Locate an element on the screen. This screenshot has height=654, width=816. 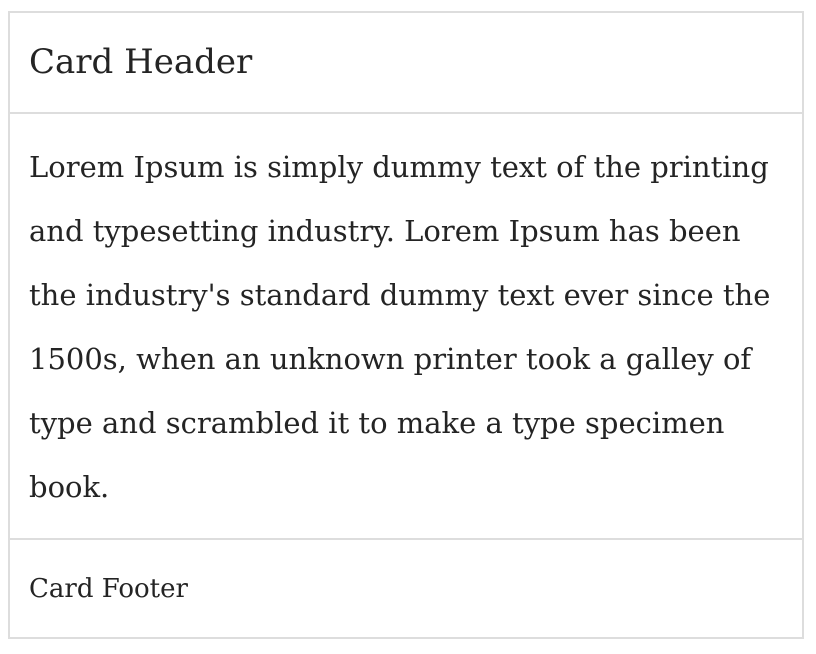
card-footer-text: Card Footer is located at coordinates (108, 589).